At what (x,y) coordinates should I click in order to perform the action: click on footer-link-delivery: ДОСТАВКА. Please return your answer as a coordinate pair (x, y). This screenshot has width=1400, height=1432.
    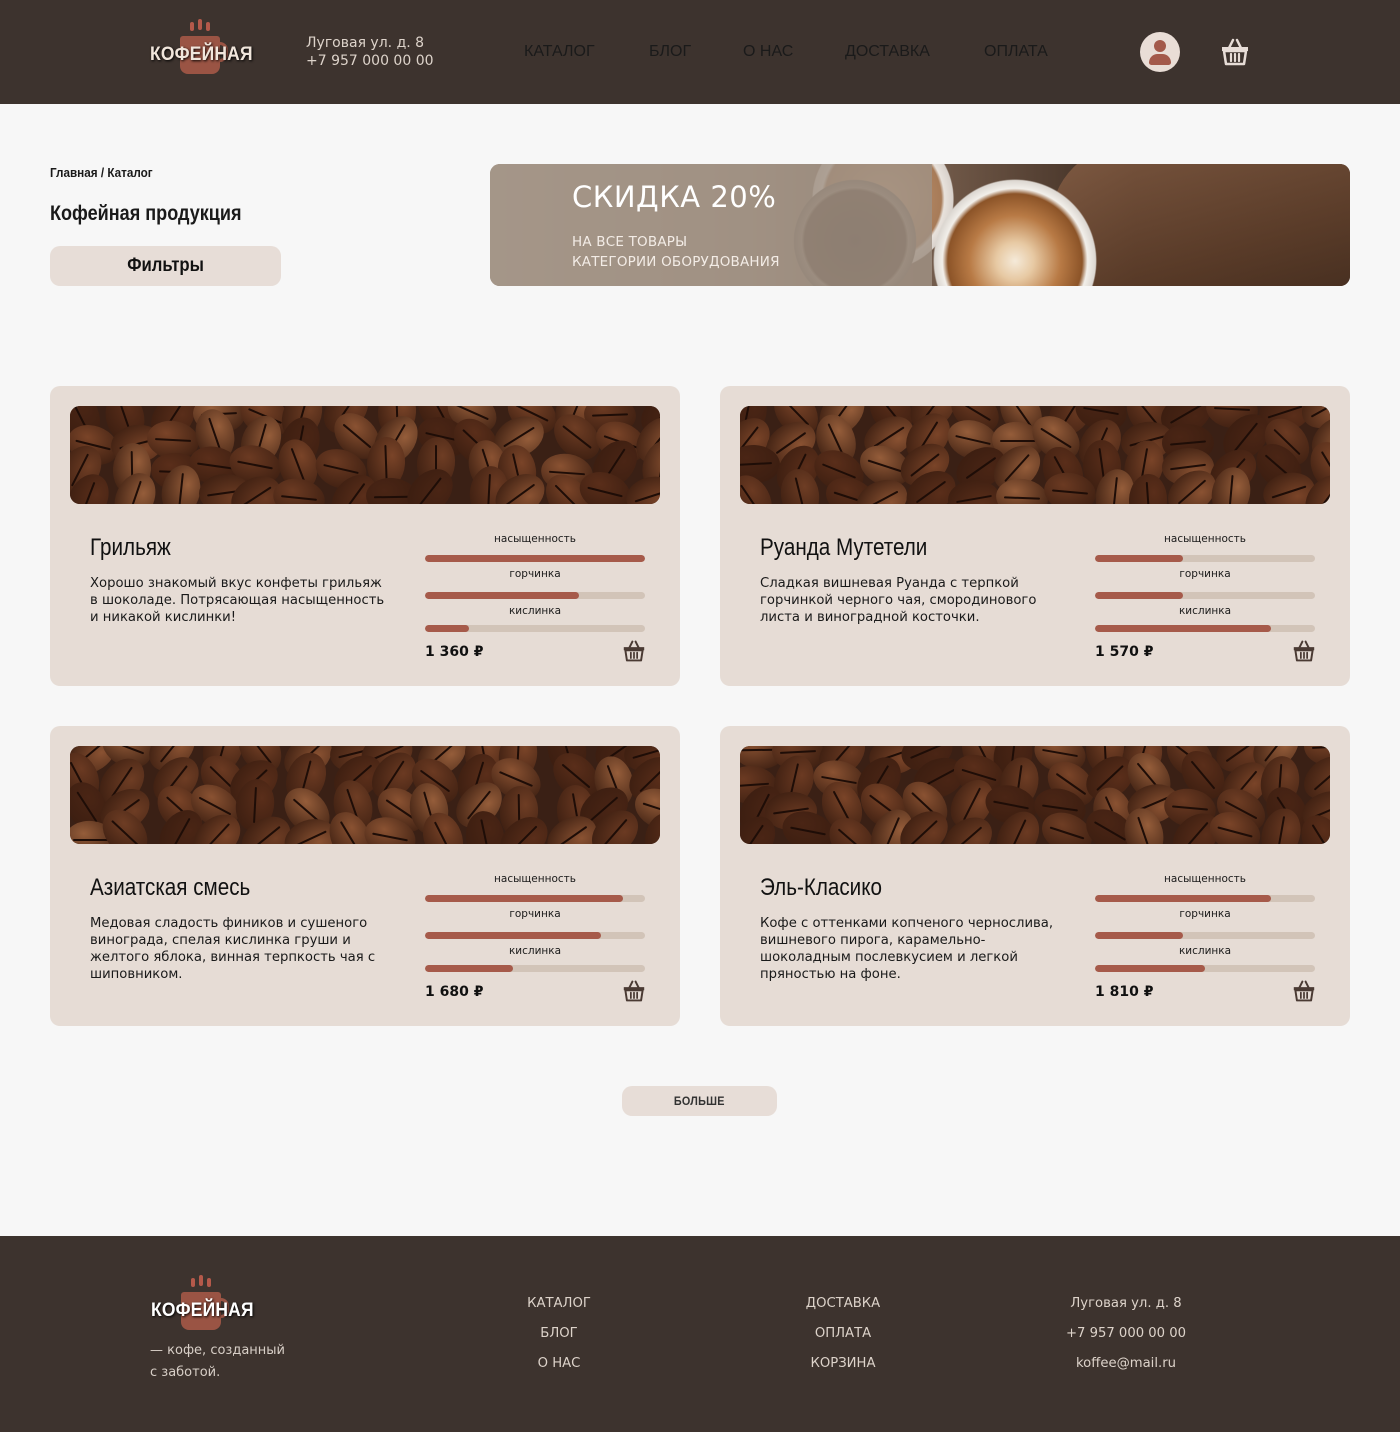
    Looking at the image, I should click on (843, 1309).